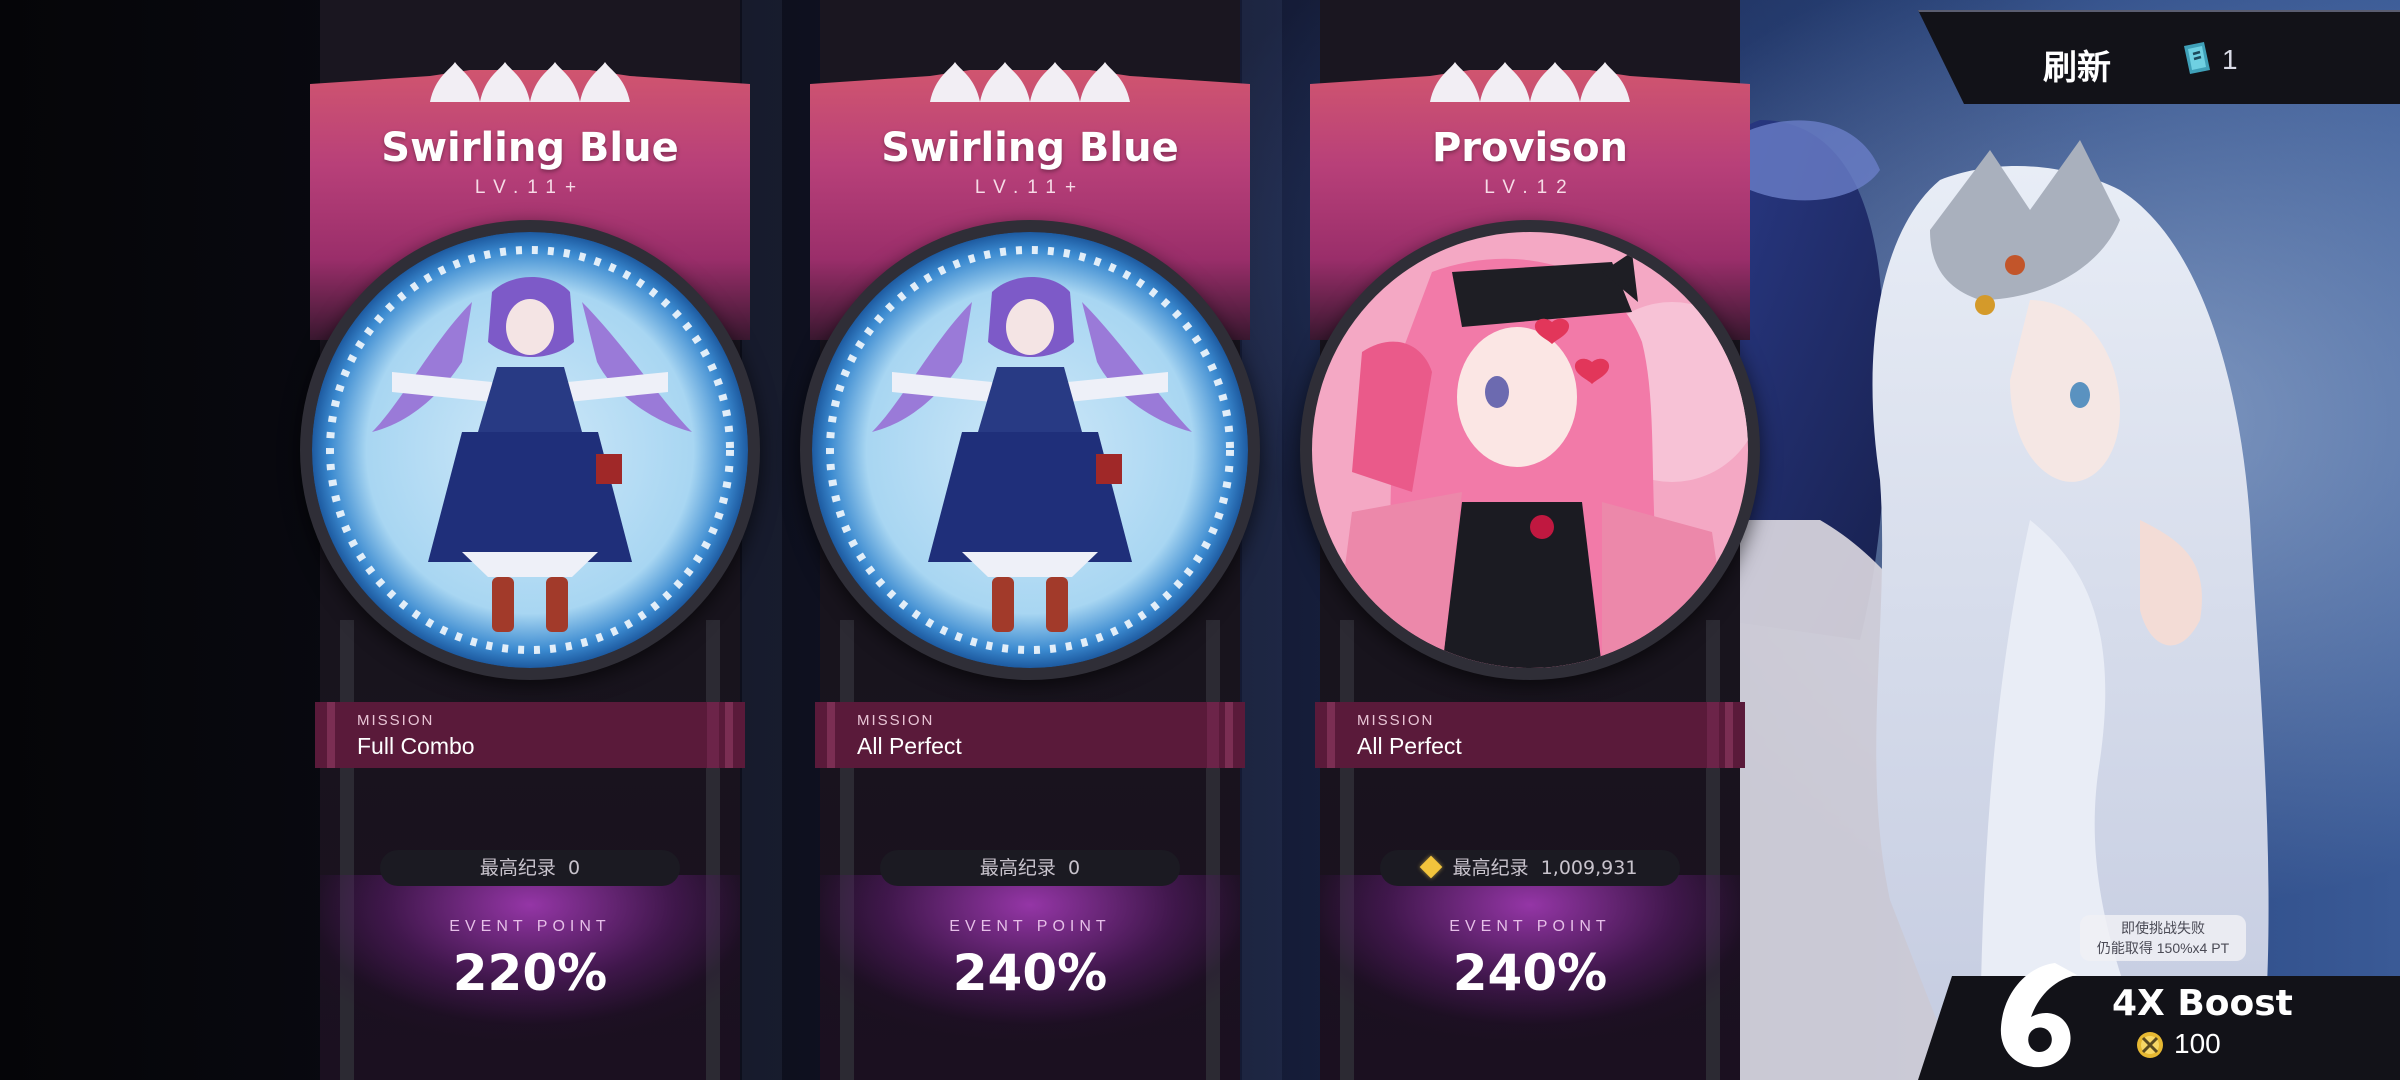 The height and width of the screenshot is (1080, 2400). I want to click on best-score-pill: 最高纪录 1,009,931, so click(1530, 868).